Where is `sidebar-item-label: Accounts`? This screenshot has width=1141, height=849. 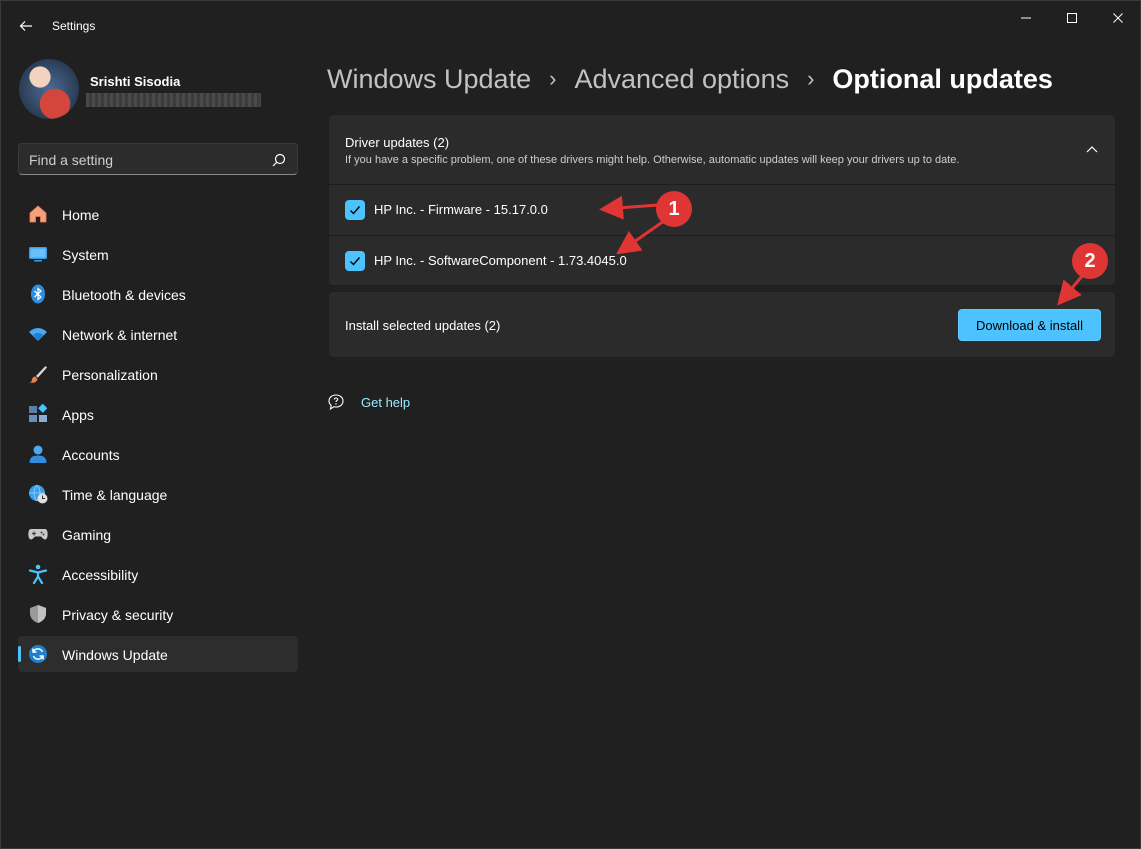 sidebar-item-label: Accounts is located at coordinates (91, 455).